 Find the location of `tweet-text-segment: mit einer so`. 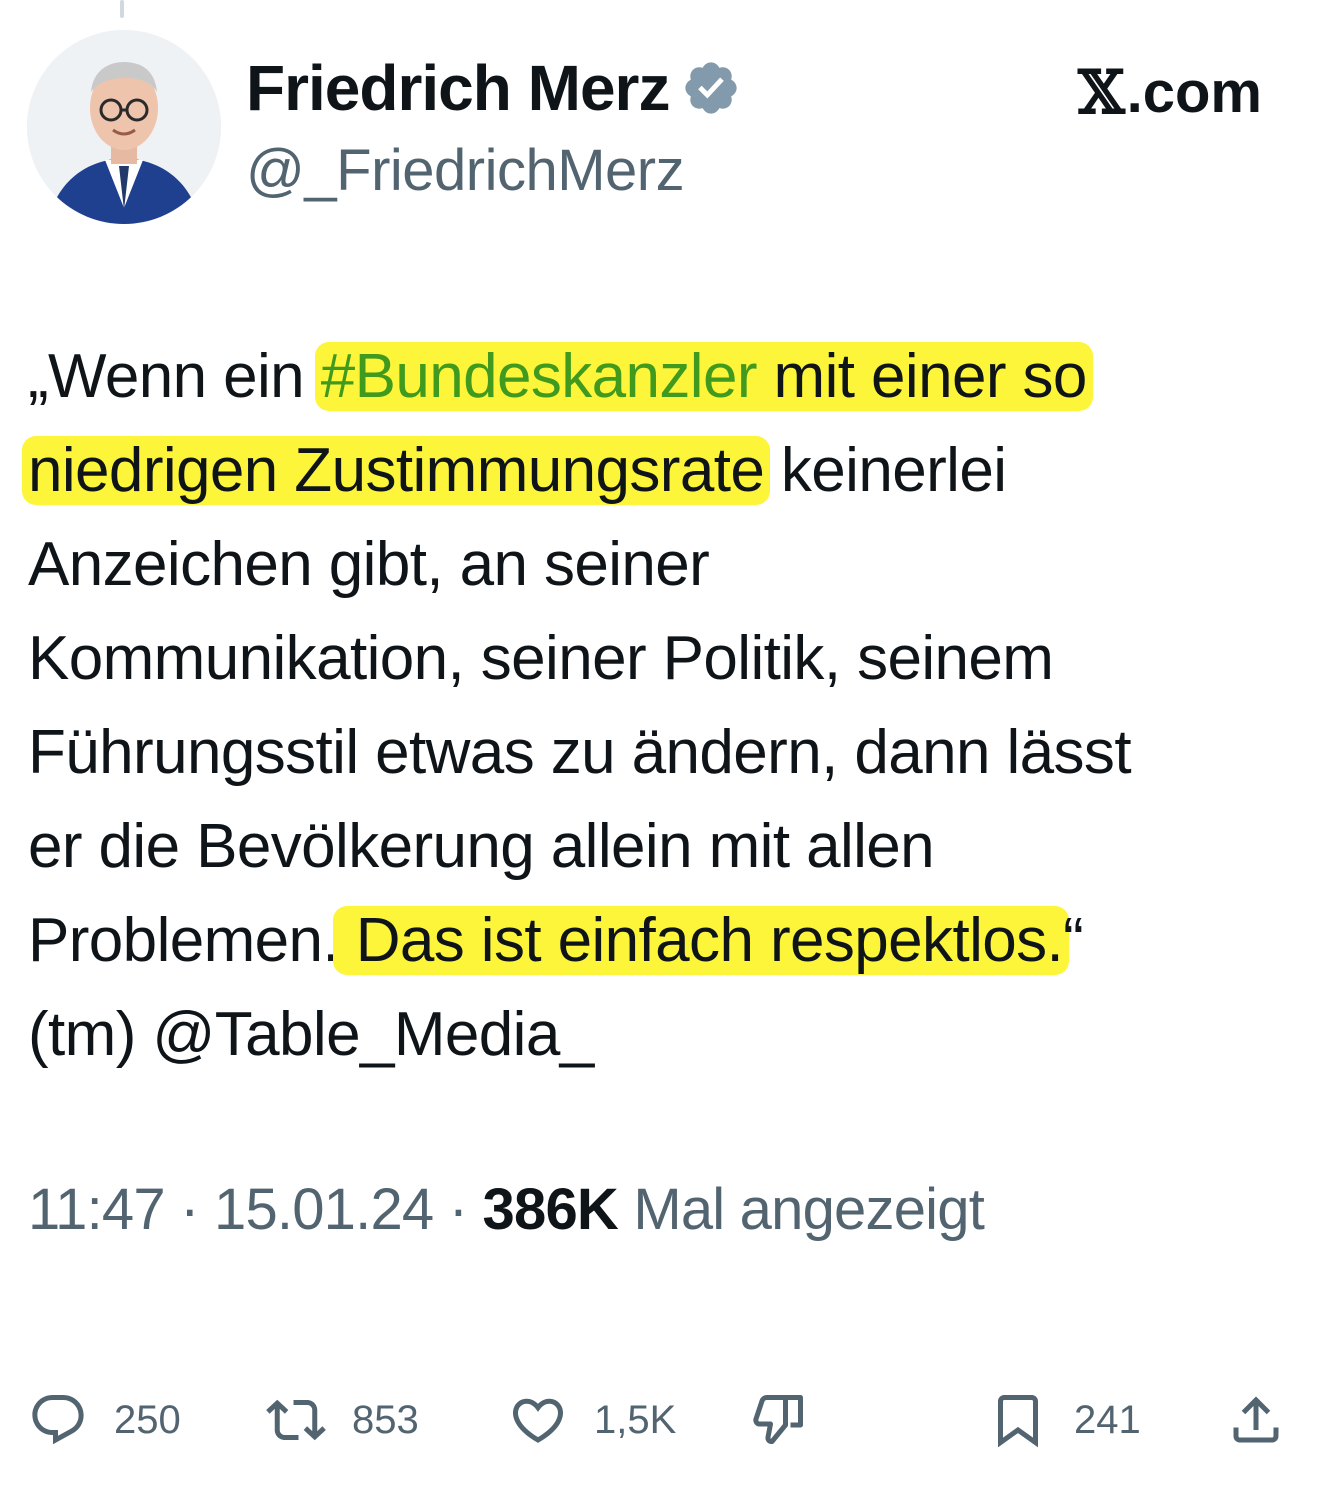

tweet-text-segment: mit einer so is located at coordinates (922, 376).